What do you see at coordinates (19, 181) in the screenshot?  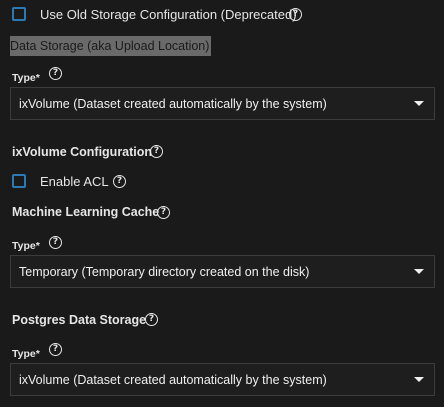 I see `enable-acl-checkbox` at bounding box center [19, 181].